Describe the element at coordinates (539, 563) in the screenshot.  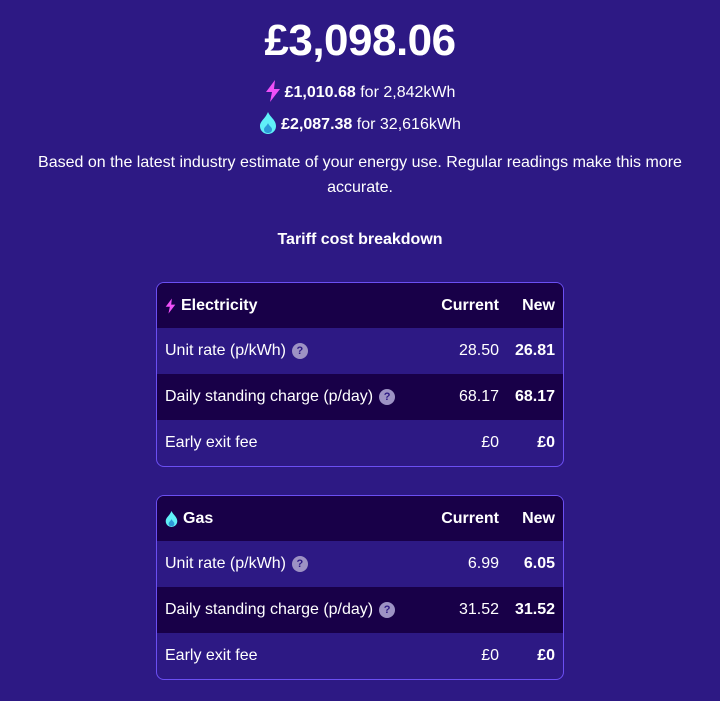
I see `new-value: 6.05` at that location.